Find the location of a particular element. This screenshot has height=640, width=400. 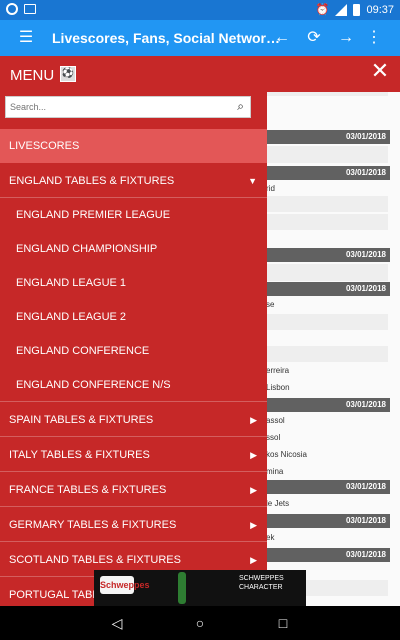

home-icon: ○ is located at coordinates (200, 623).